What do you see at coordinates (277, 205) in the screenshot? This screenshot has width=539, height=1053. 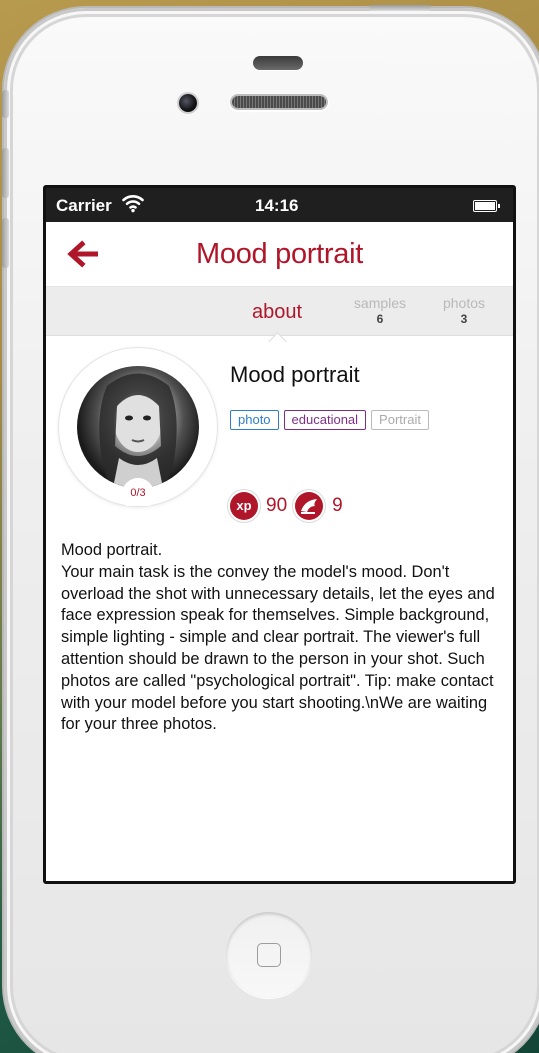 I see `clock: 14:16` at bounding box center [277, 205].